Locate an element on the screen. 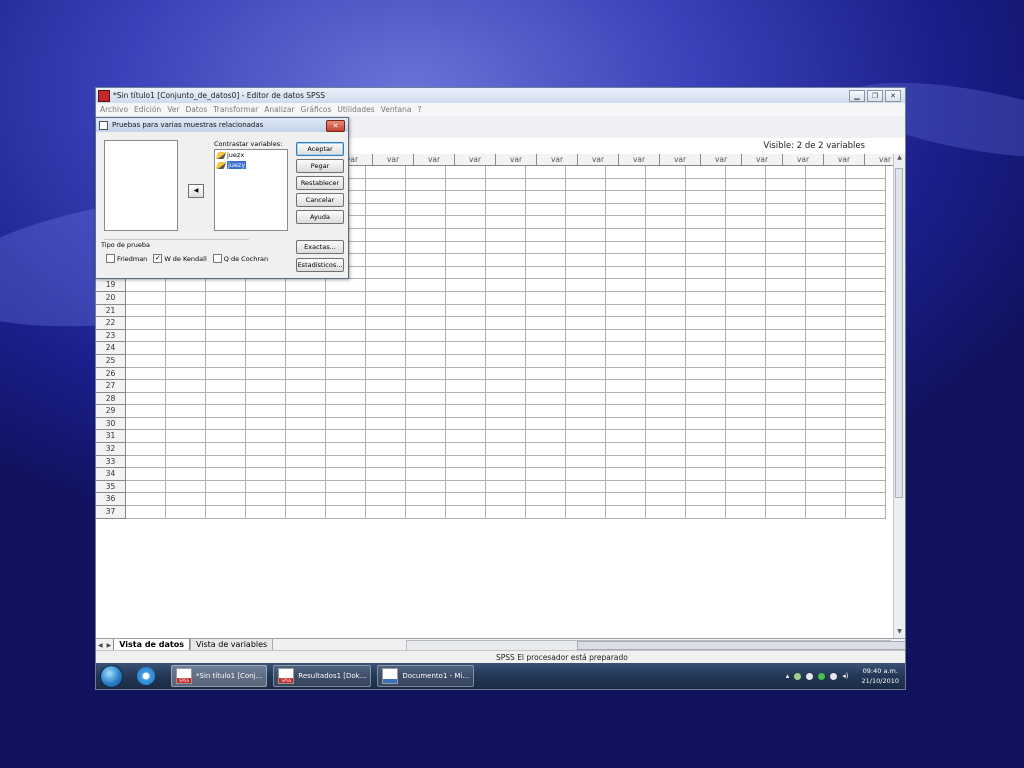  move-variable-arrow-button: ◀ is located at coordinates (196, 191).